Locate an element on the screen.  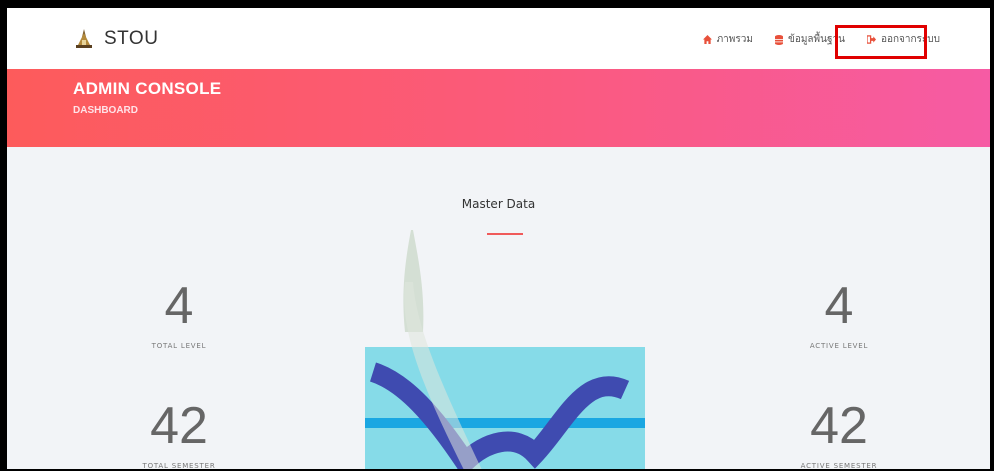
active-level-value: 4 is located at coordinates (839, 306).